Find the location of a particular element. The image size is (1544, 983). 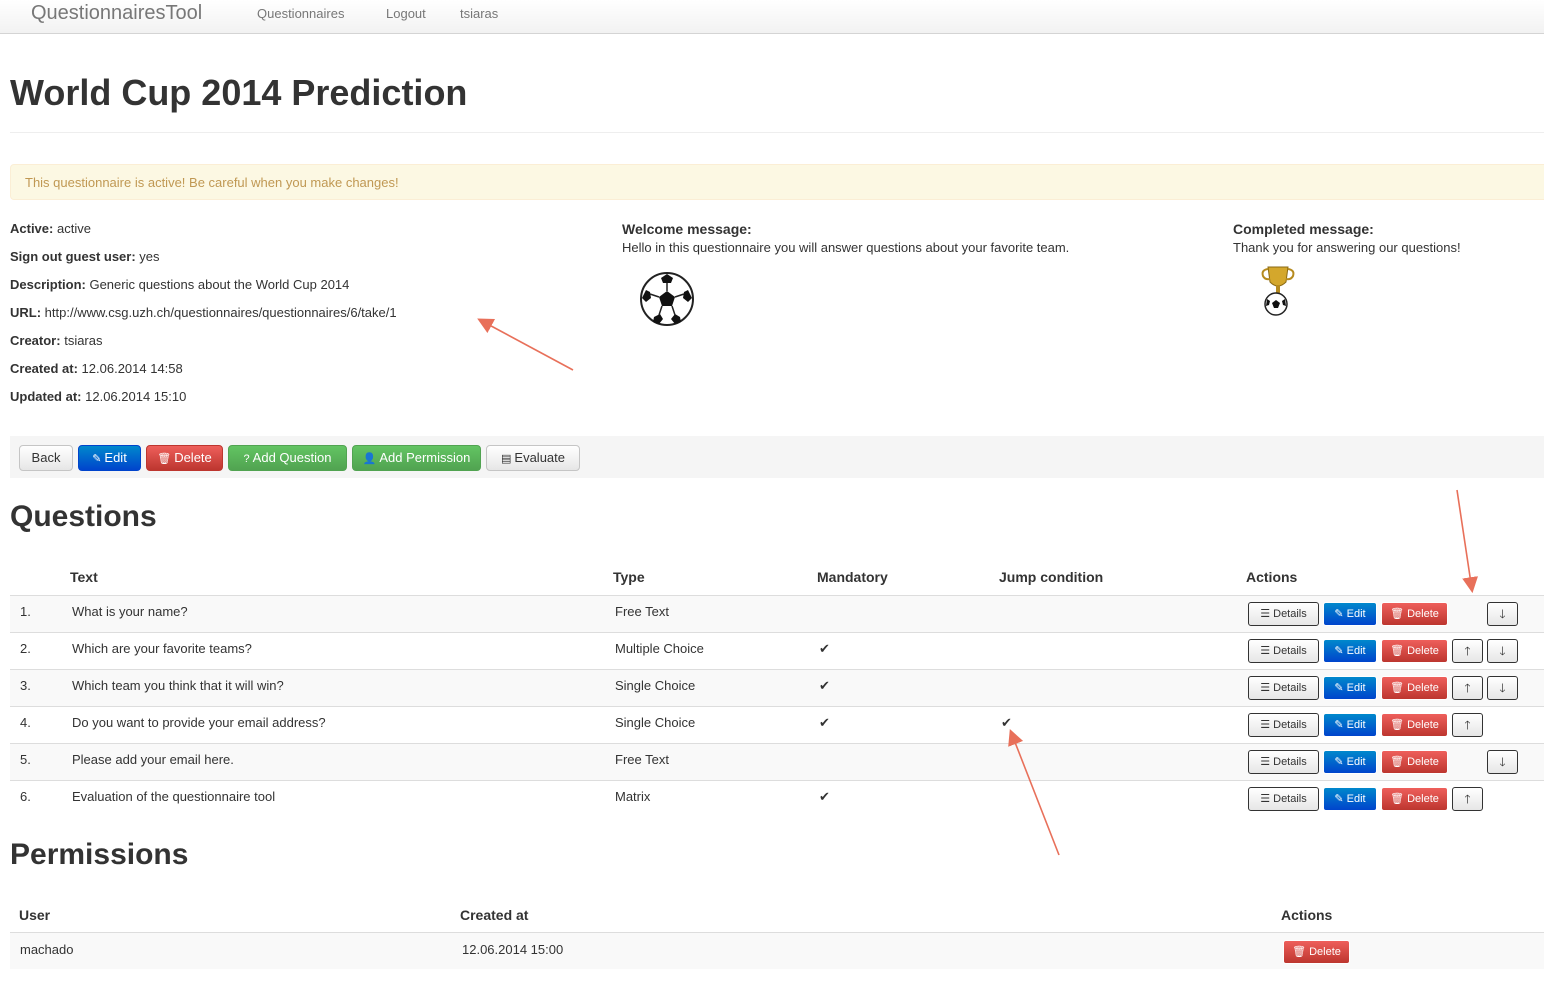

user-icon: 👤 is located at coordinates (369, 459).